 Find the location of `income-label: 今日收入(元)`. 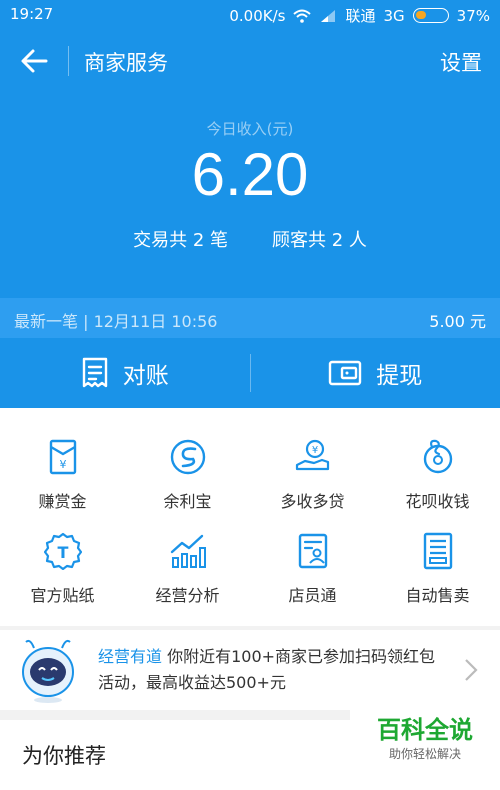

income-label: 今日收入(元) is located at coordinates (250, 129).